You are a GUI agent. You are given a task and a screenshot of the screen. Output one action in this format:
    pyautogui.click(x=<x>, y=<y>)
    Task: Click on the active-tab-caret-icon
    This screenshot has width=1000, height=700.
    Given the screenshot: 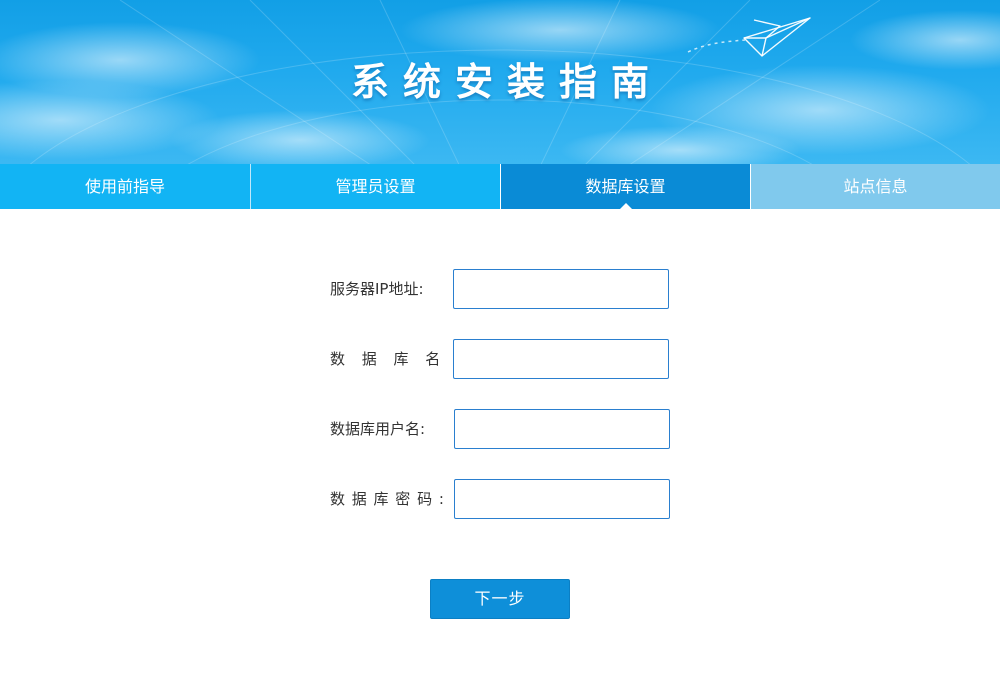 What is the action you would take?
    pyautogui.click(x=625, y=206)
    